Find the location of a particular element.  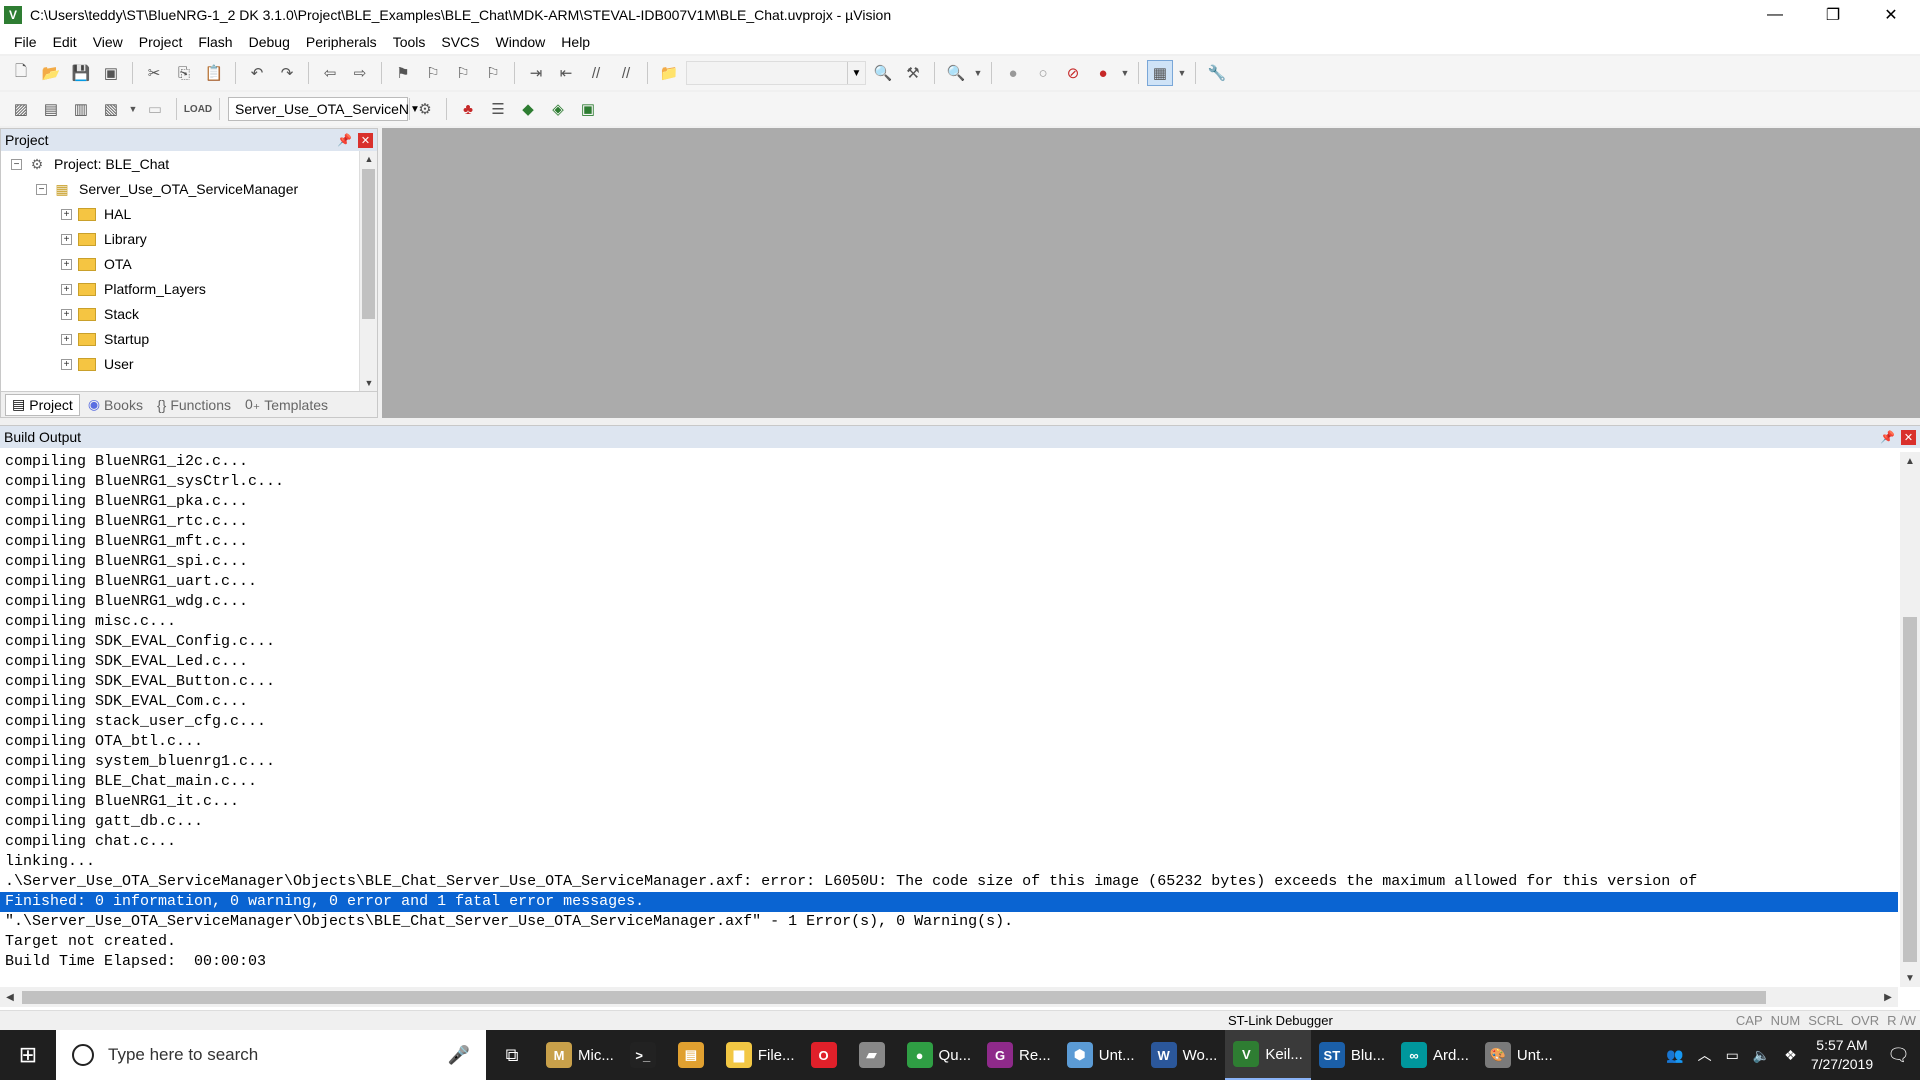

build-output-line: Target not created. is located at coordinates (949, 942).